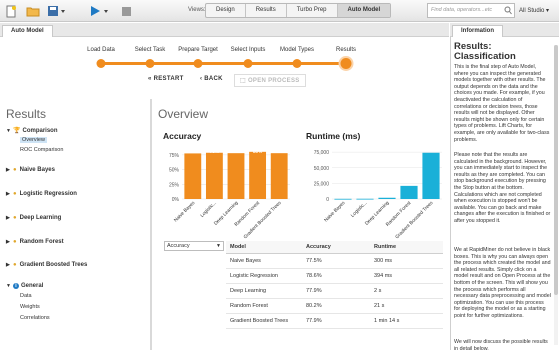 This screenshot has height=350, width=559. I want to click on step-prepare-target-label: Prepare Target, so click(198, 50).